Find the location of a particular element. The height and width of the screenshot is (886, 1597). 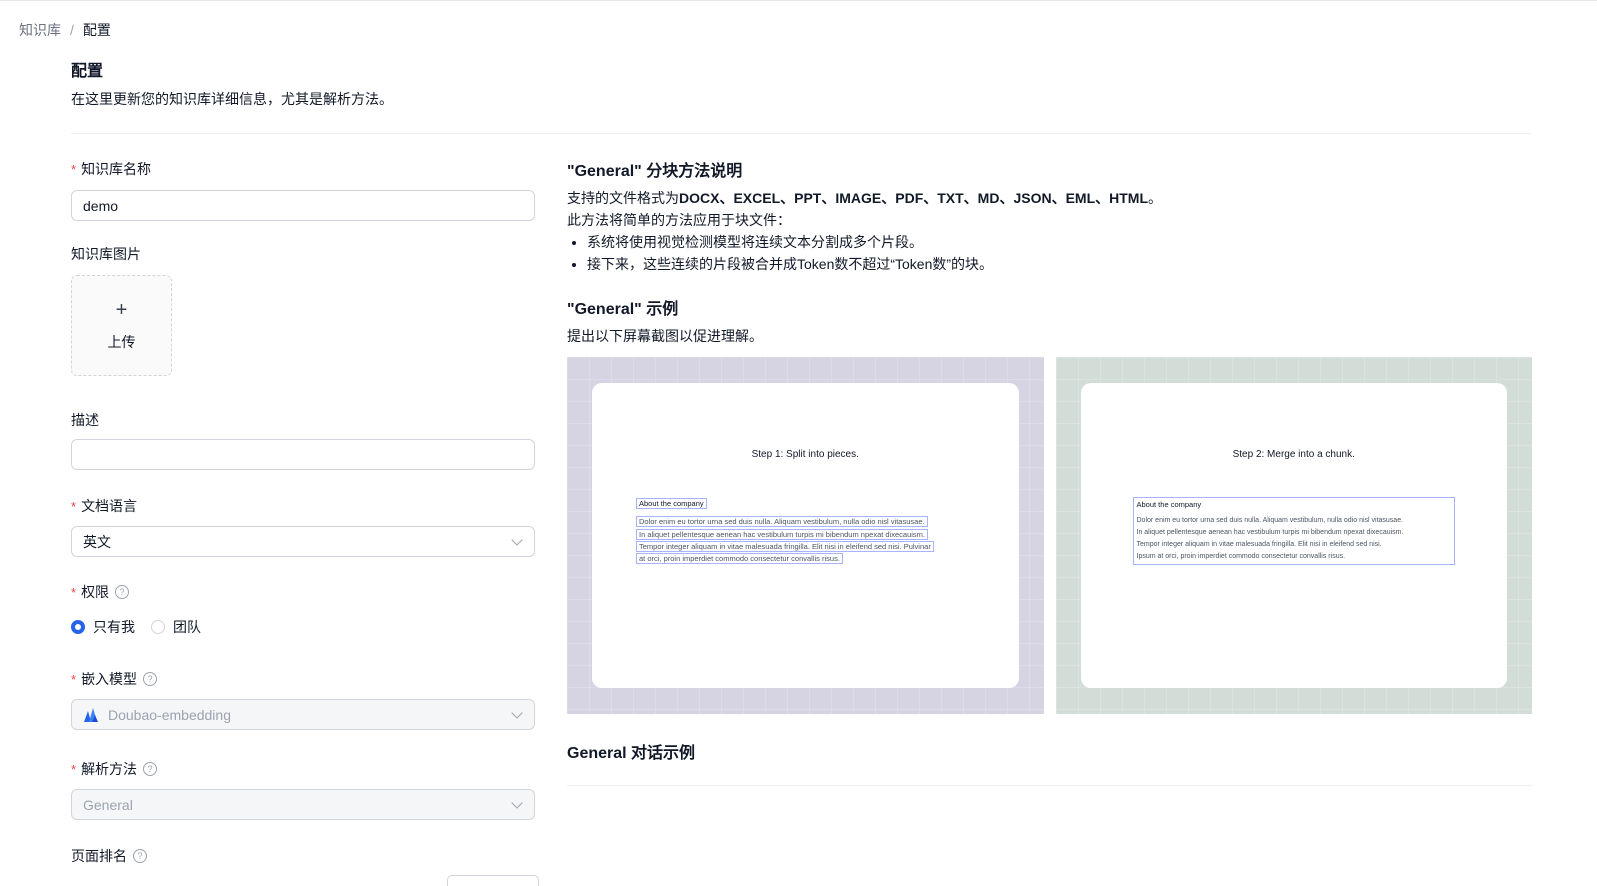

embedding-model-label: * 嵌入模型 ? is located at coordinates (114, 679).